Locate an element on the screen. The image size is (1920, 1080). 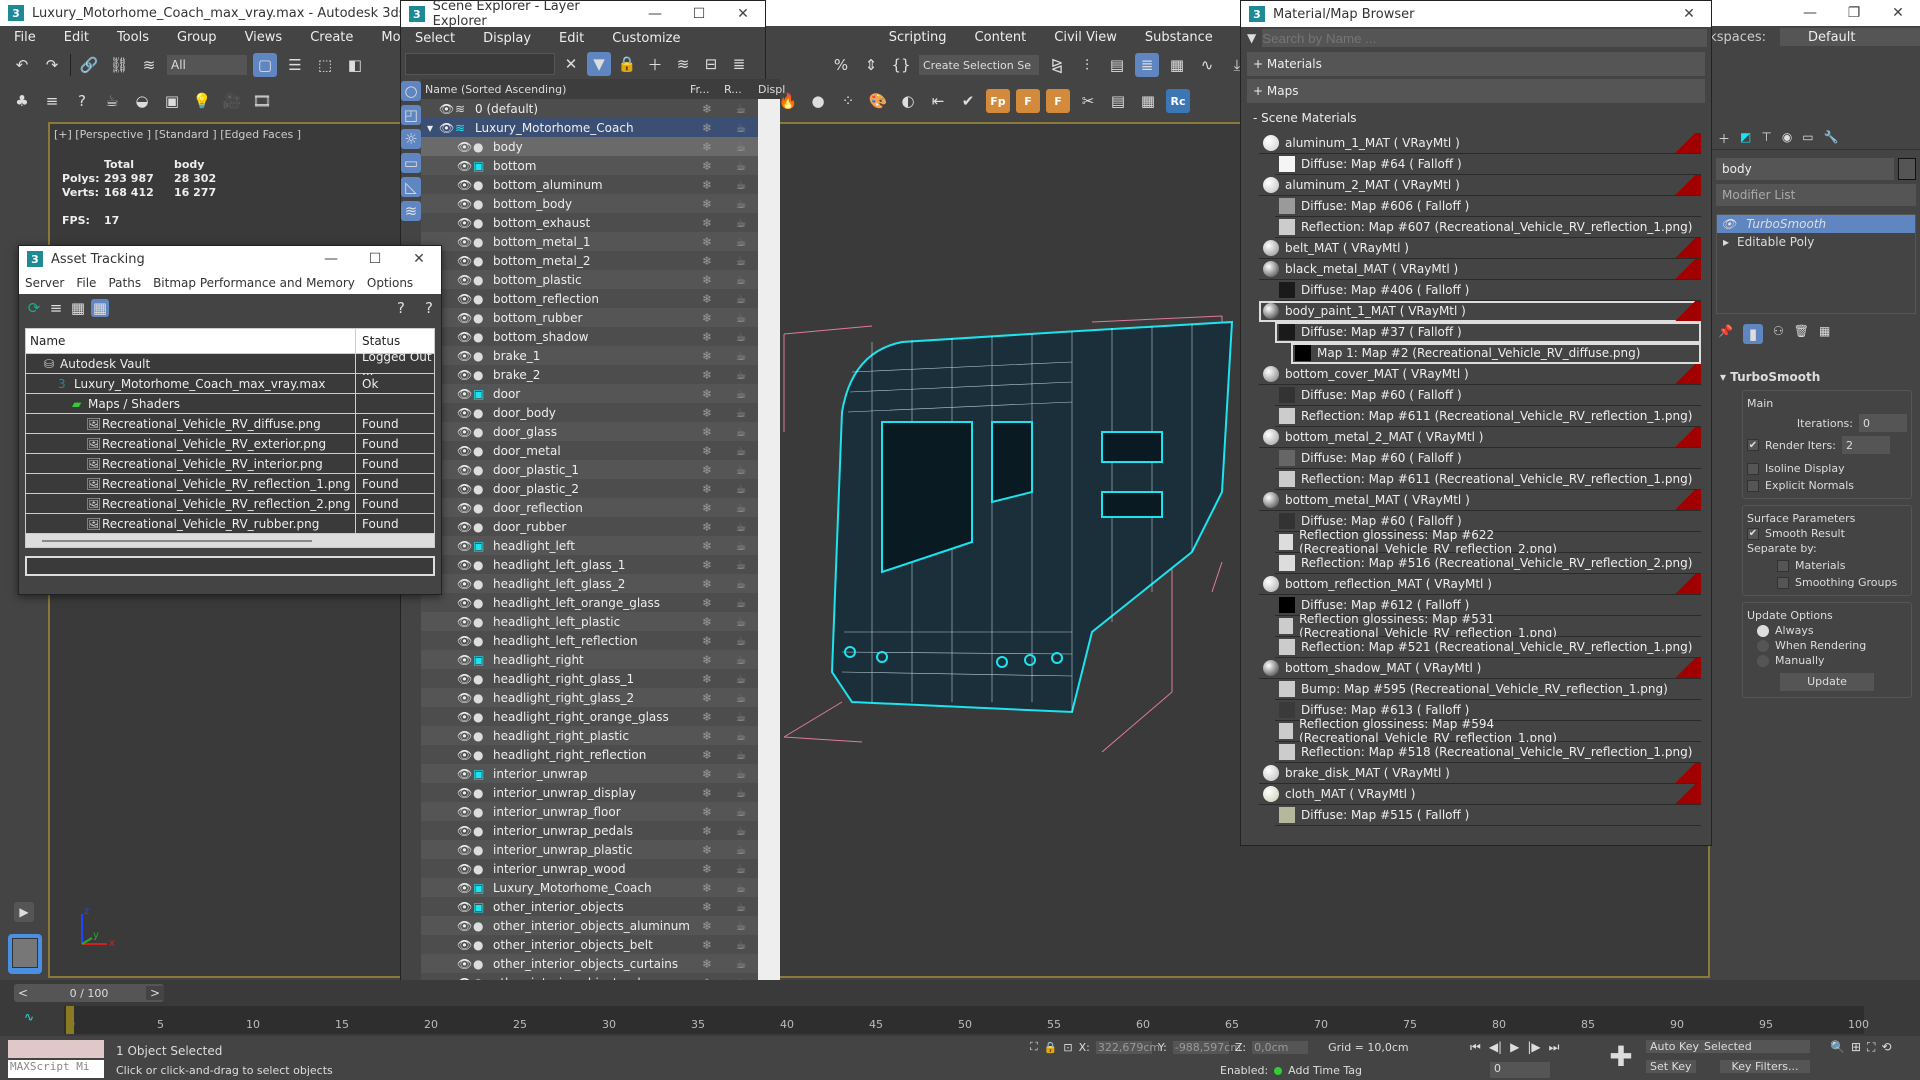
scene-tree-row: 👁 ● bottom_reflection ❄ ☕ is located at coordinates (600, 298).